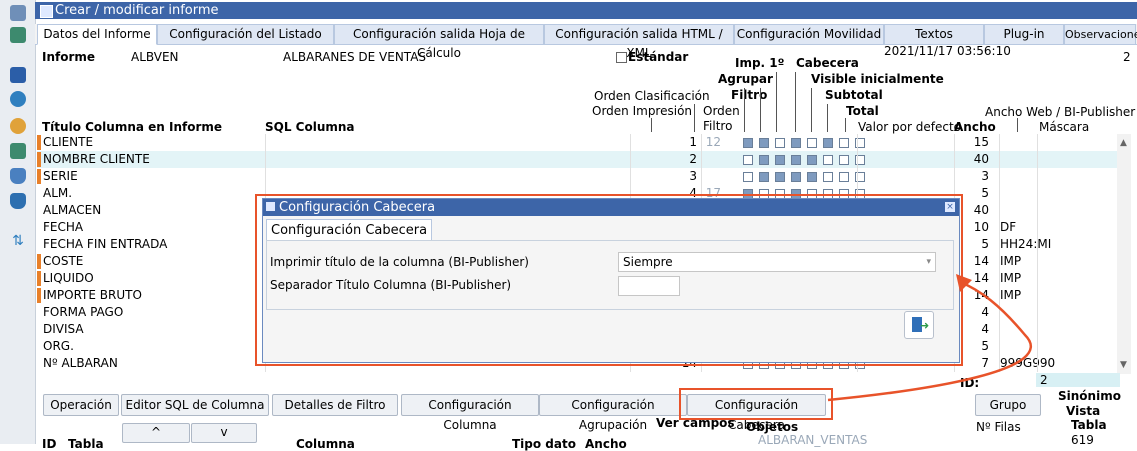  I want to click on table-scrollbar: ▲ ▼, so click(1124, 254).